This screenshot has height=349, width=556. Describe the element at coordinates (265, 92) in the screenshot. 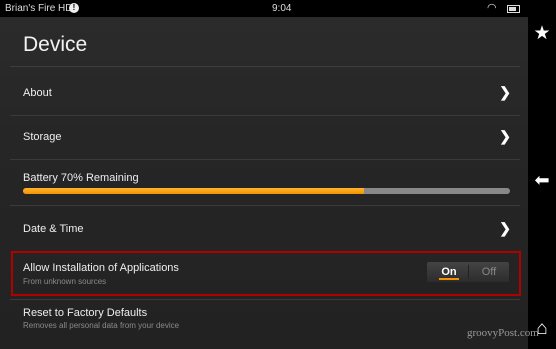

I see `about-row: About ❯` at that location.